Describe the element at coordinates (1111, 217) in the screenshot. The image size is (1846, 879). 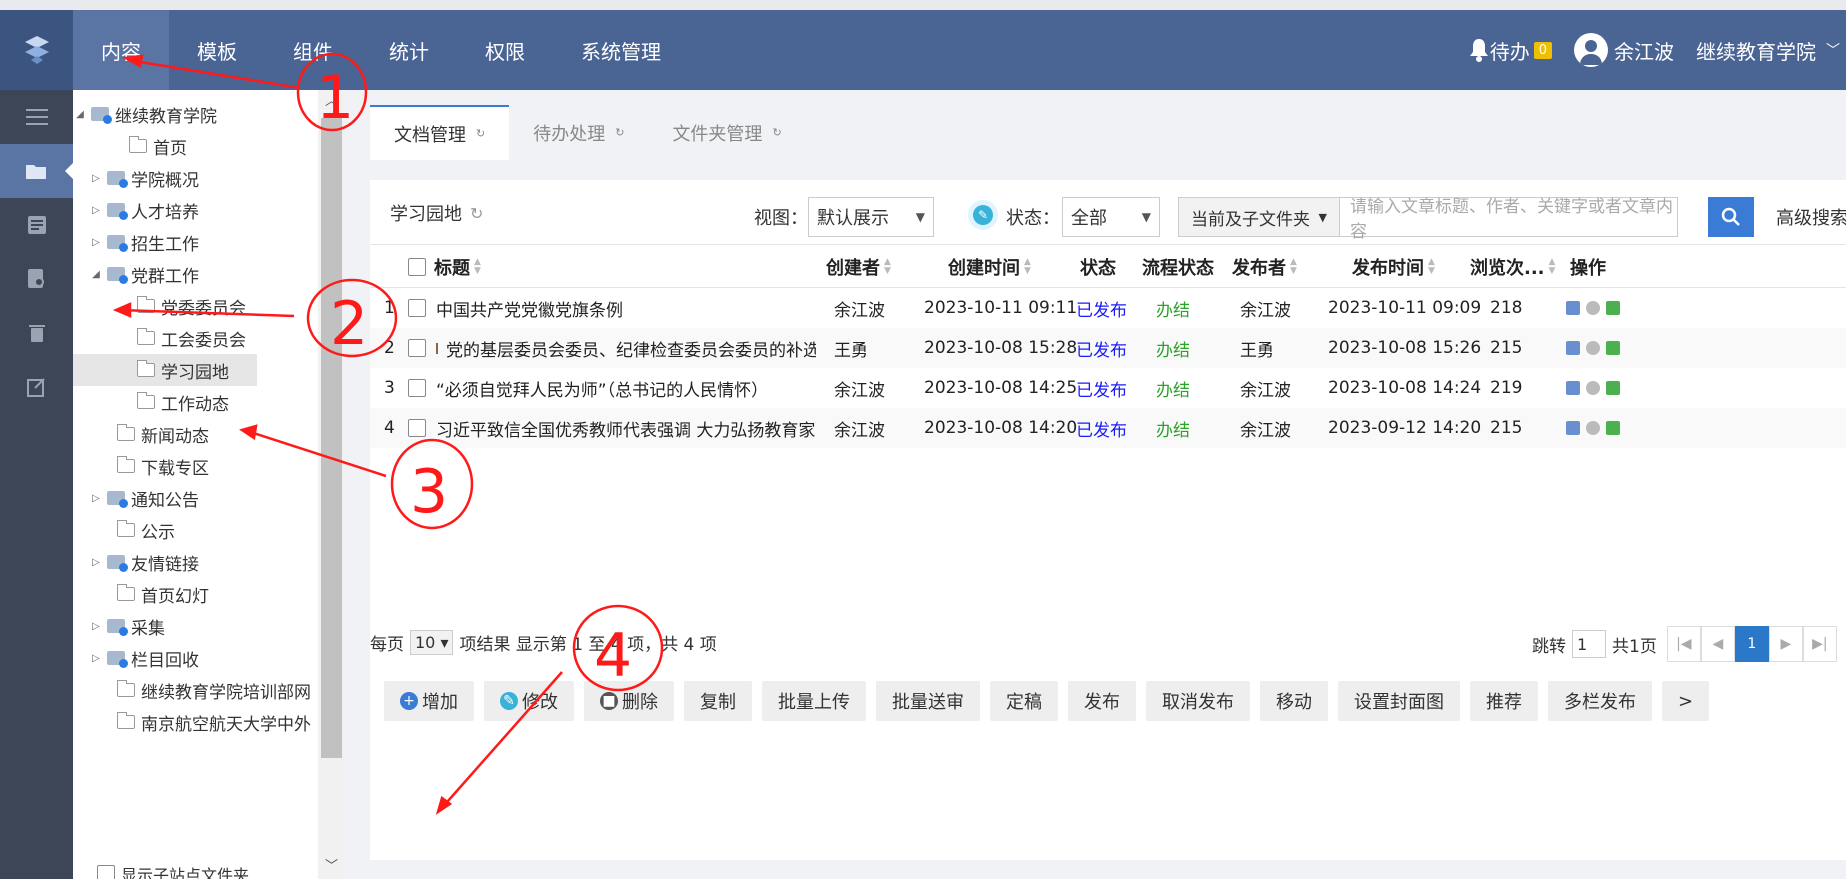
I see `status-select: 全部 ▼` at that location.